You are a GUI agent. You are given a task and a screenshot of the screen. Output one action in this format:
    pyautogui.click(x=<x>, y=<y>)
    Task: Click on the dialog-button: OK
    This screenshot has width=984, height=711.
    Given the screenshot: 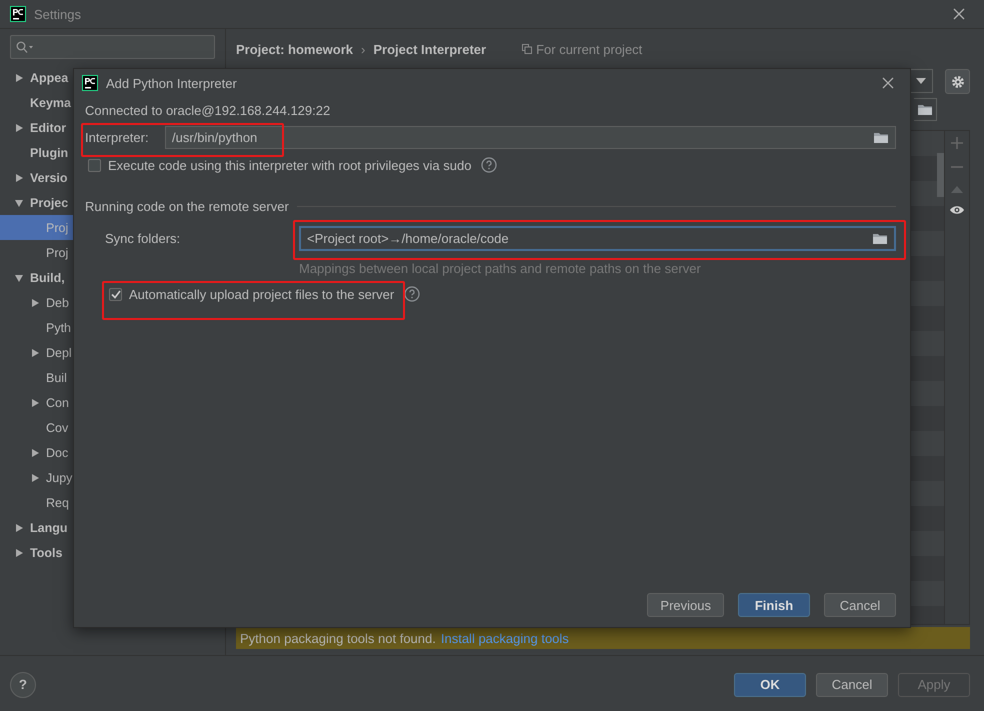 What is the action you would take?
    pyautogui.click(x=770, y=684)
    